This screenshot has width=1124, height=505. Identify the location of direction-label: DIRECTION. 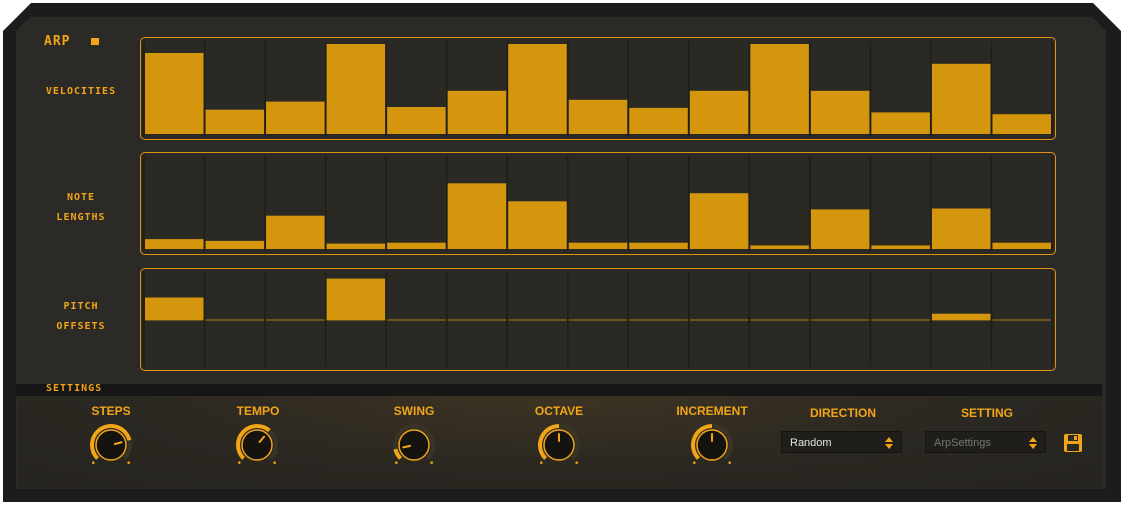
(843, 413).